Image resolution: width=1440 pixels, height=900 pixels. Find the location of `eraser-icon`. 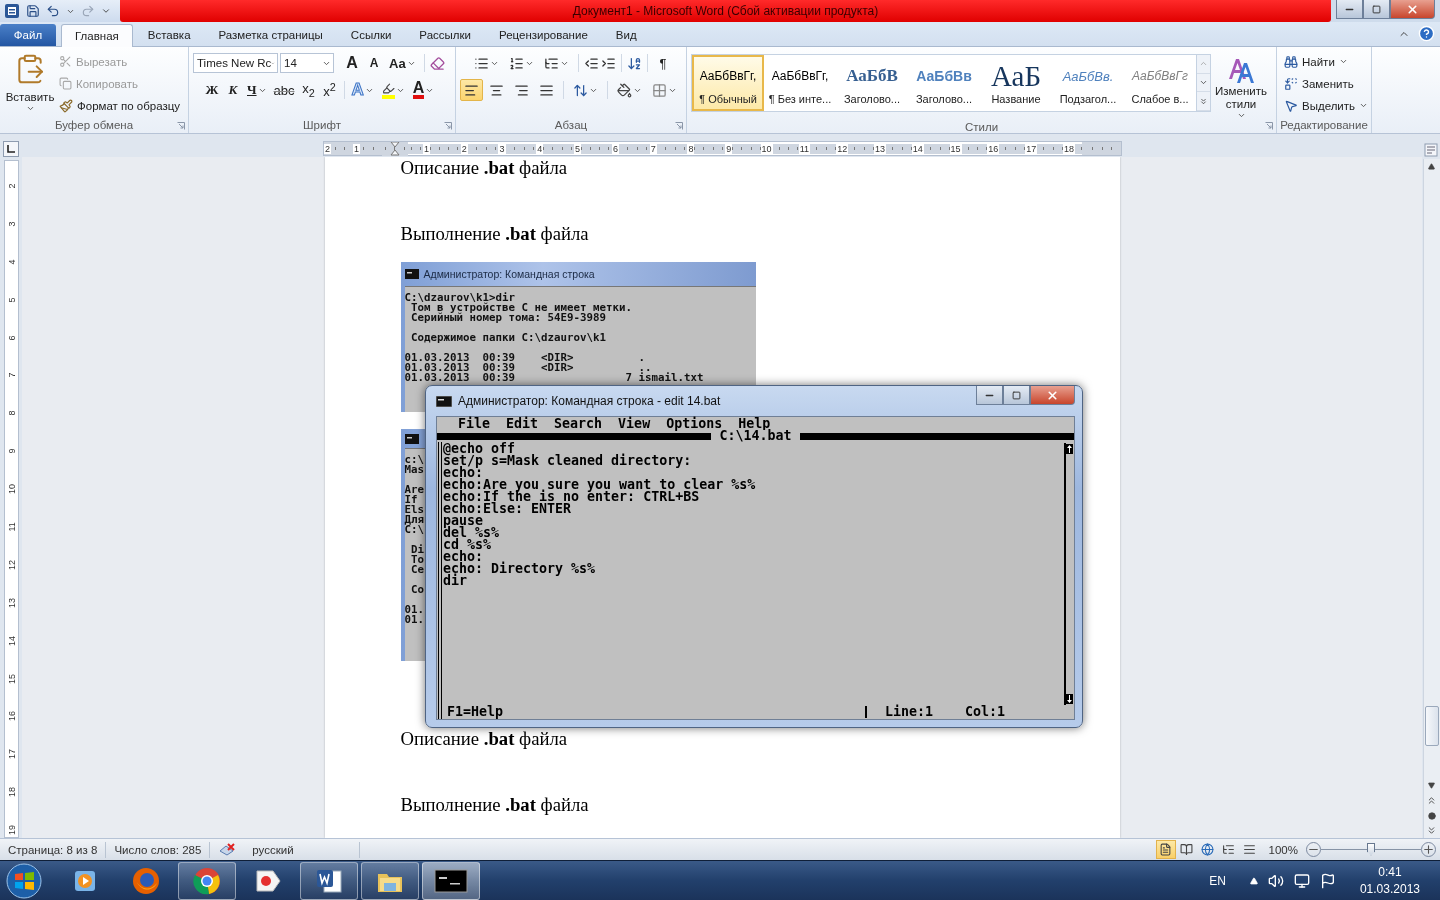

eraser-icon is located at coordinates (437, 63).